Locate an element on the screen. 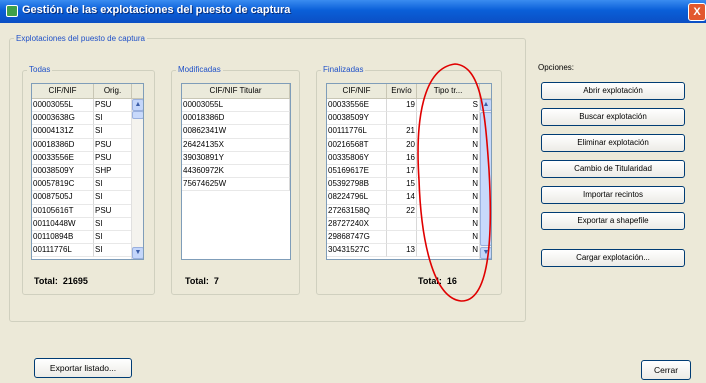 This screenshot has height=383, width=706. table-cell: 39030891Y is located at coordinates (236, 158).